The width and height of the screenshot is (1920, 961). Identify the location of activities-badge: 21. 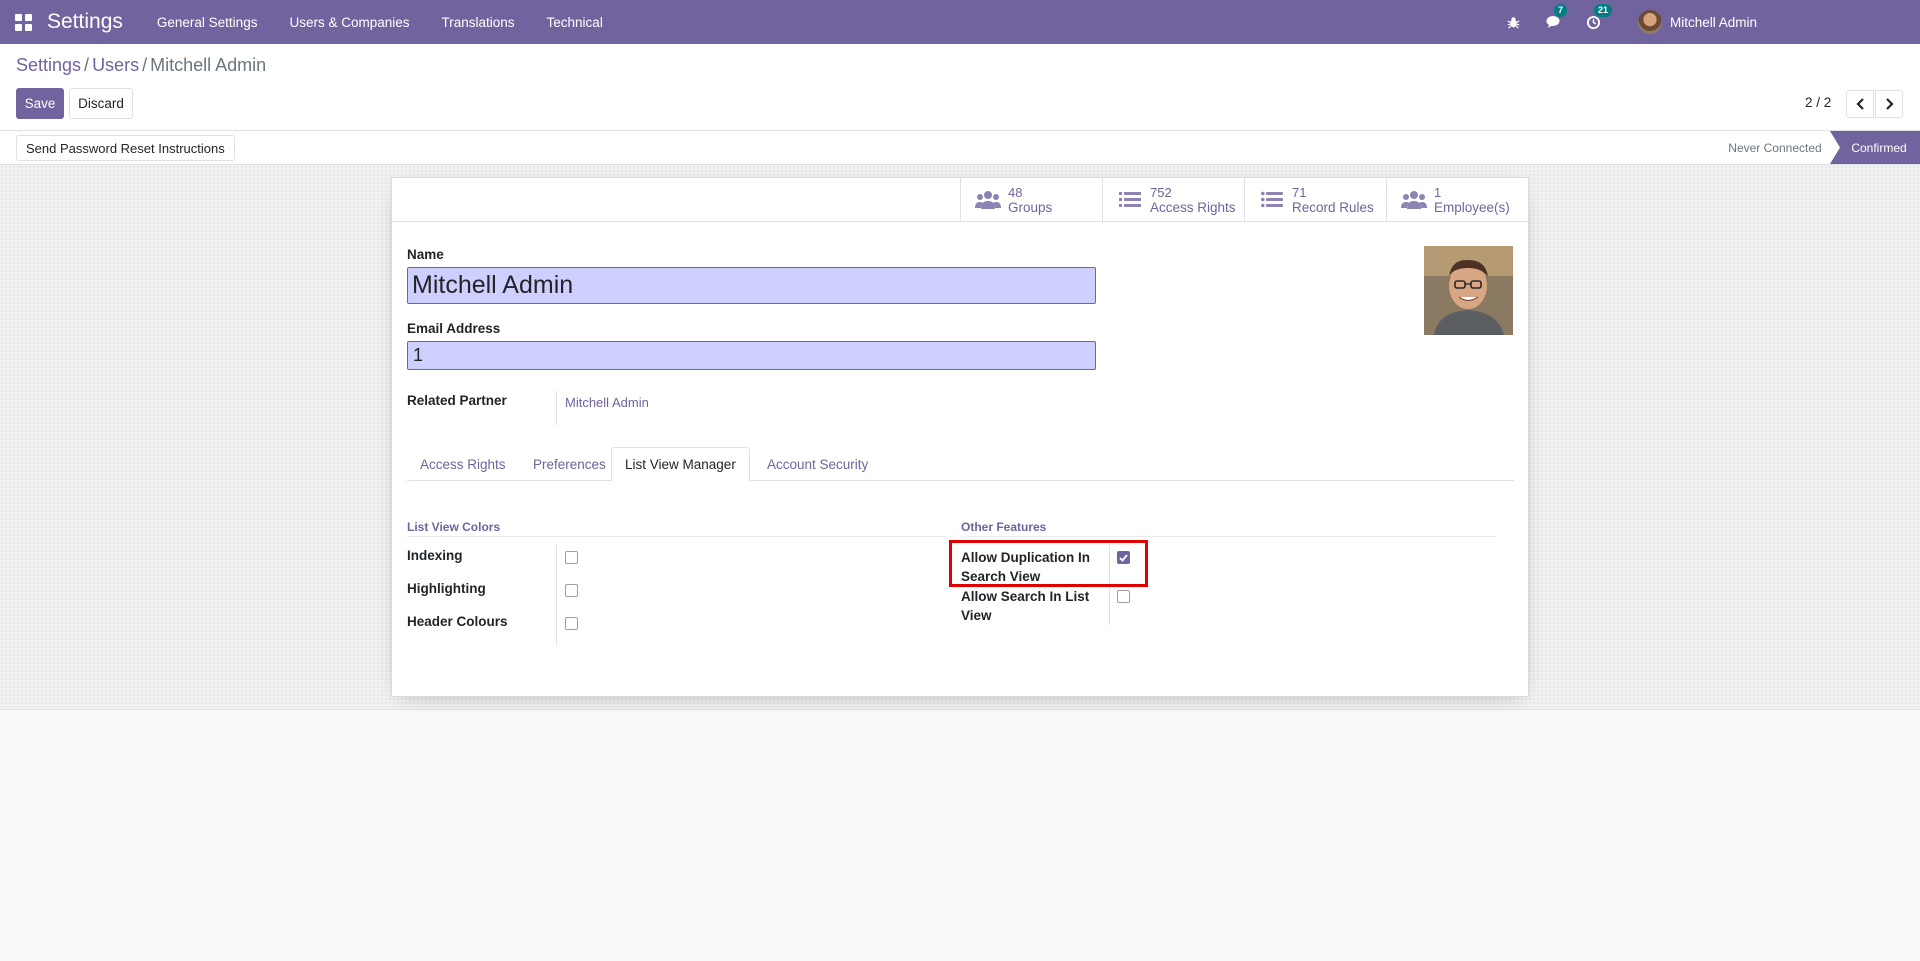
(1602, 10).